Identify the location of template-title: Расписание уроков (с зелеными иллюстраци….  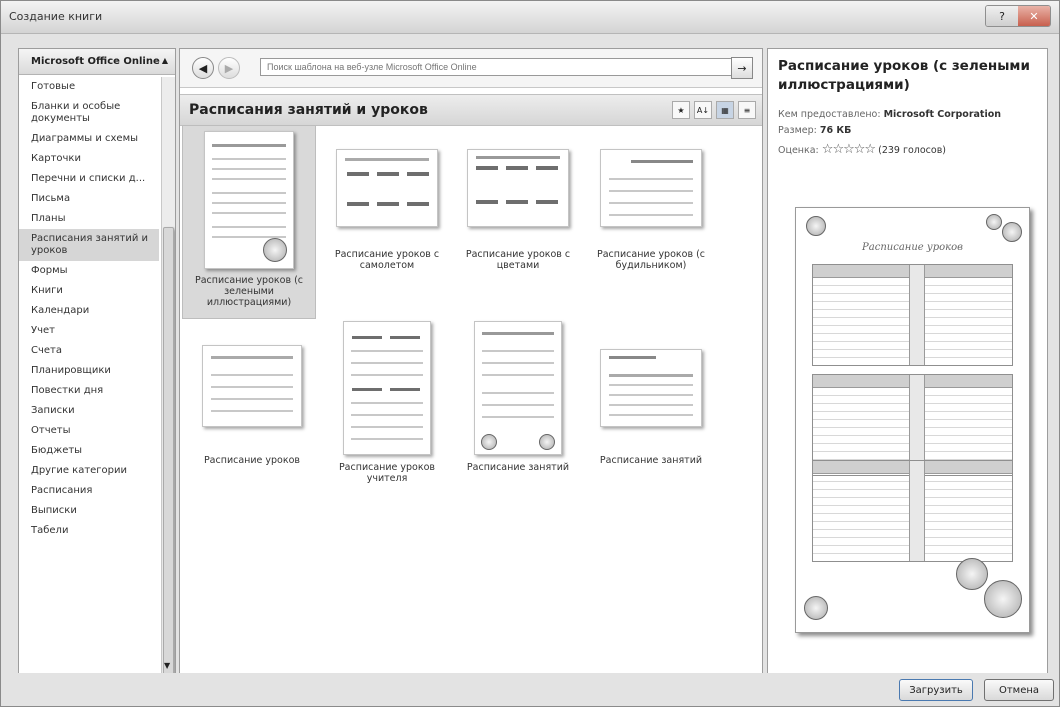
(904, 75).